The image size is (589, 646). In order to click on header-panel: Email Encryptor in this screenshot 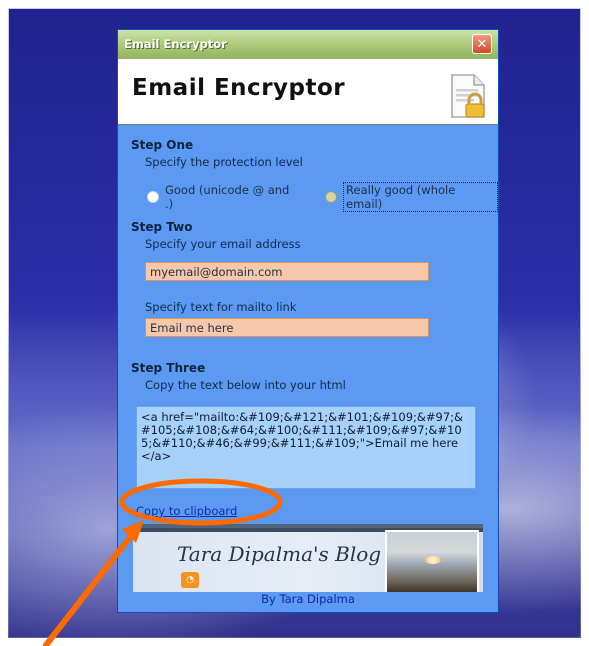, I will do `click(308, 92)`.